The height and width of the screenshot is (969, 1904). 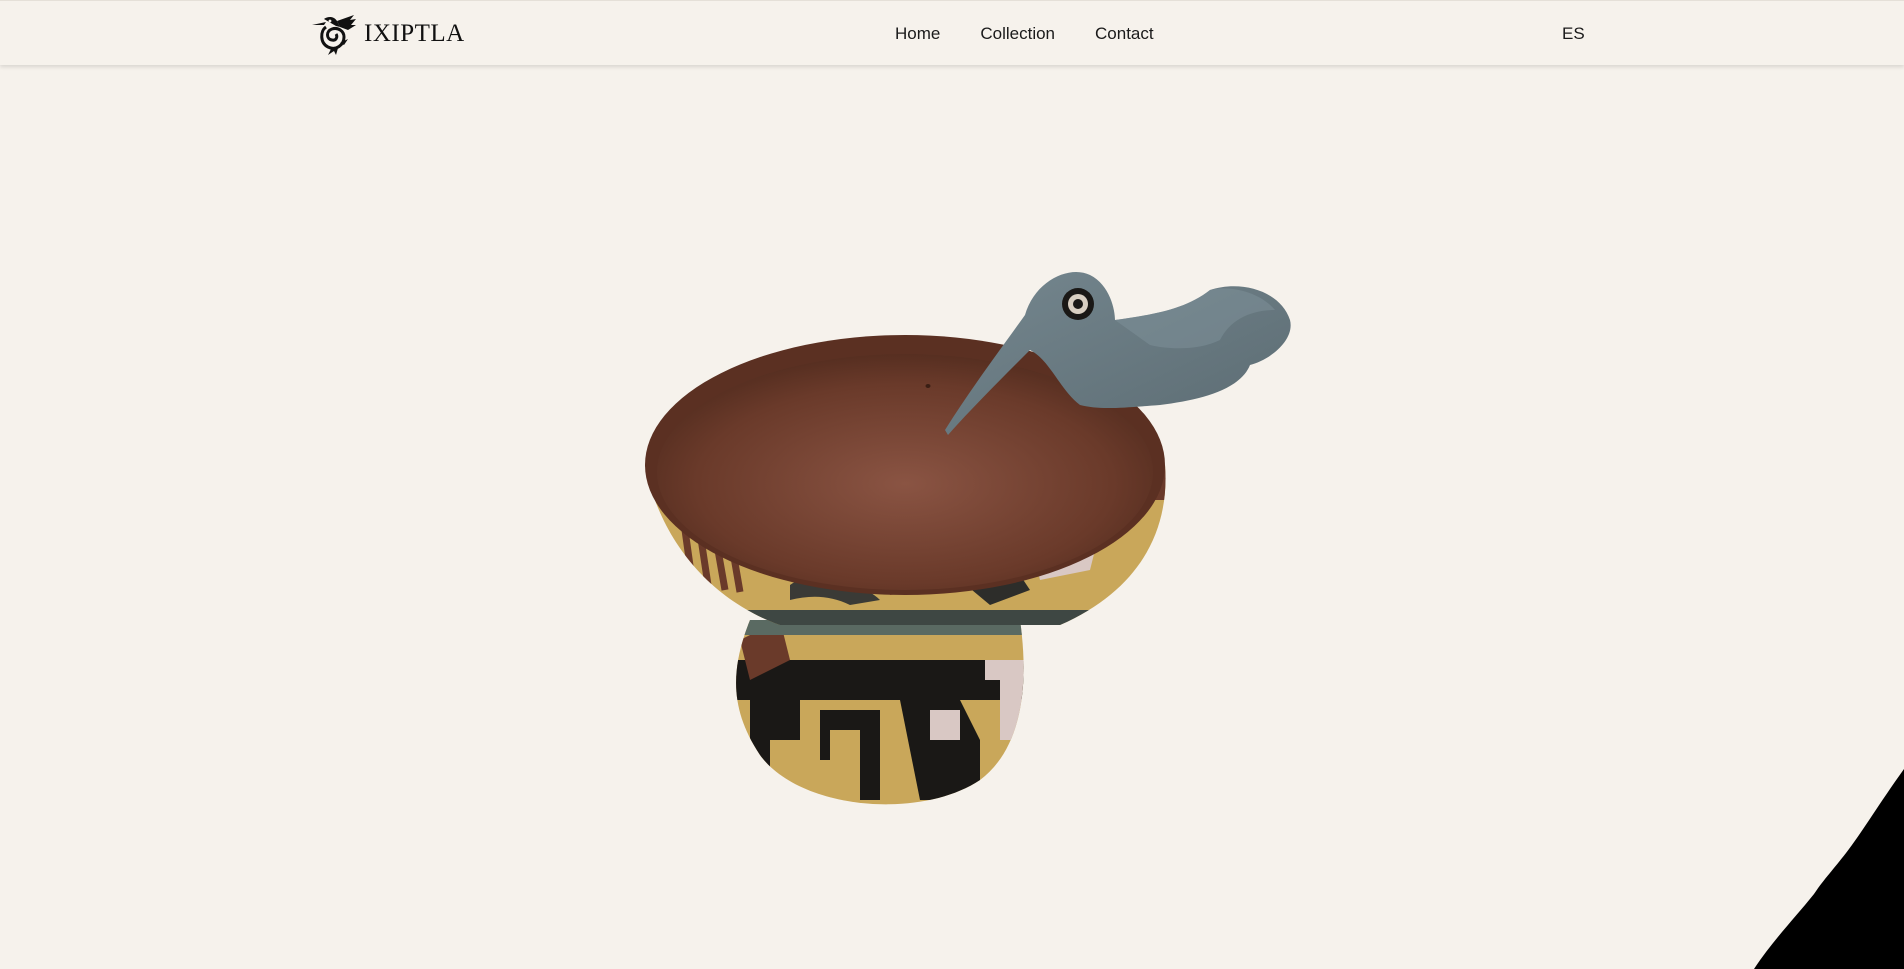 I want to click on nav-home-link: Home, so click(x=917, y=34).